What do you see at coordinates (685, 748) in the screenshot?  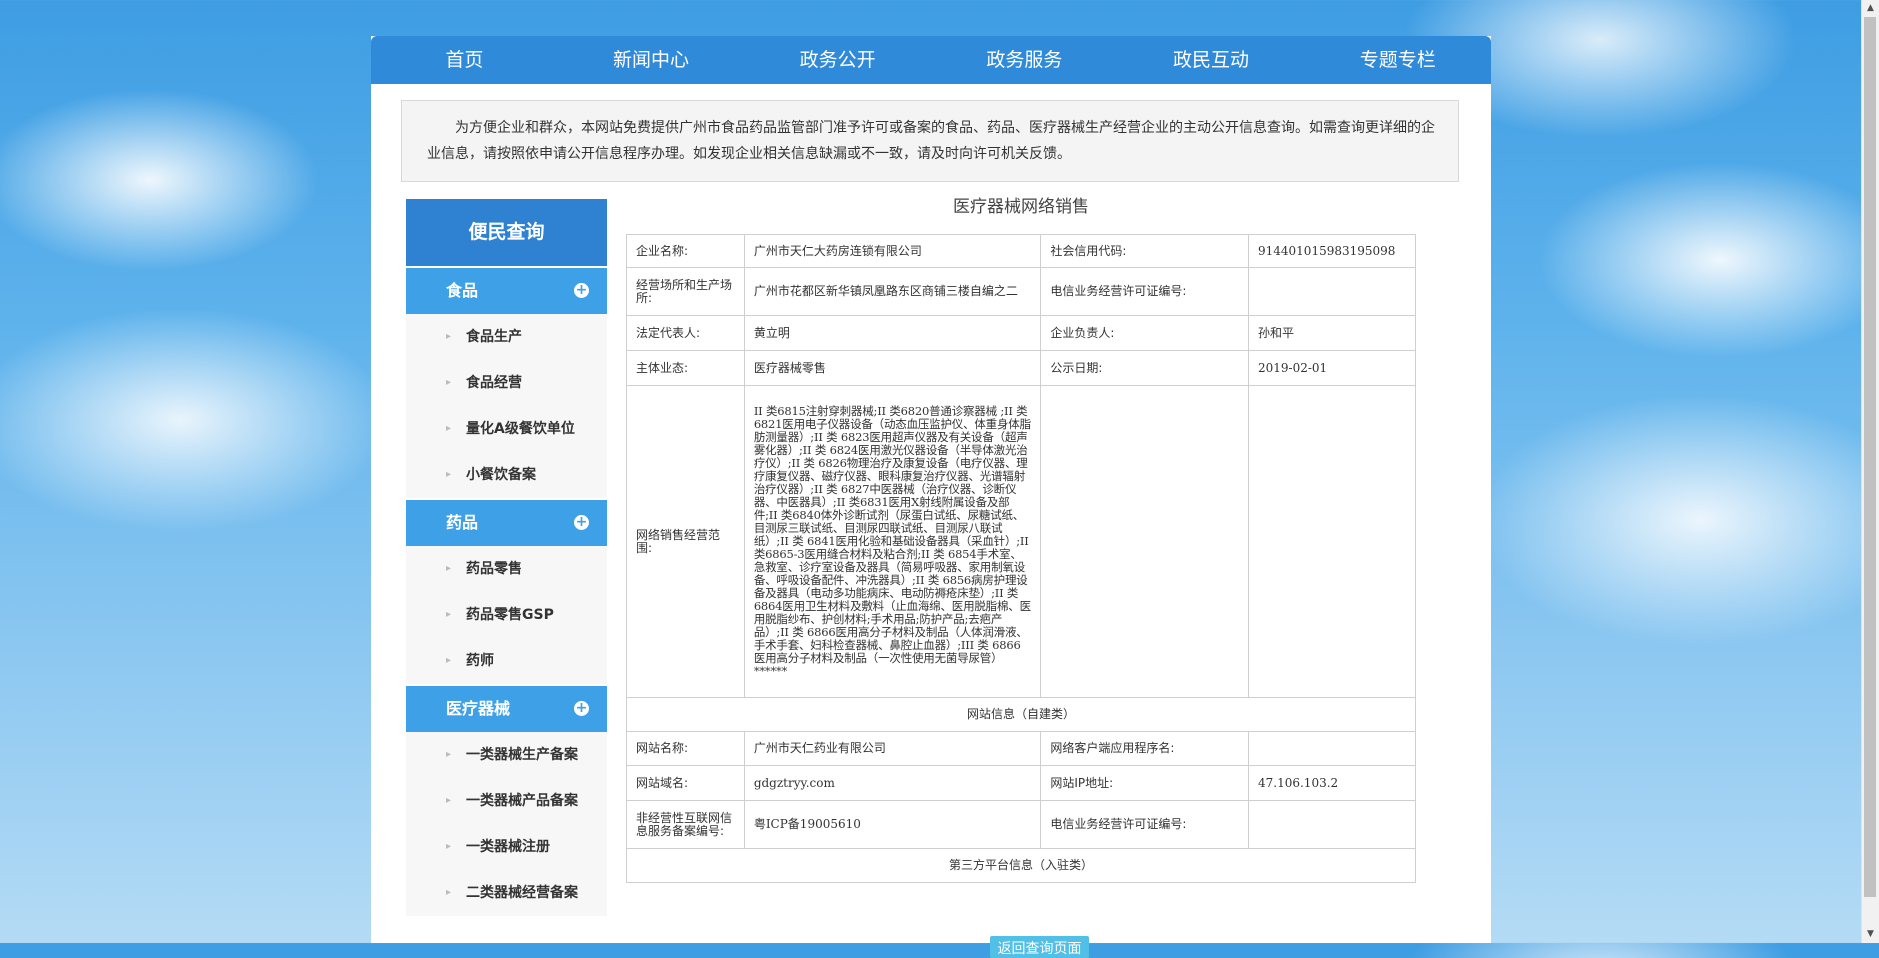 I see `site-name-label: 网站名称:` at bounding box center [685, 748].